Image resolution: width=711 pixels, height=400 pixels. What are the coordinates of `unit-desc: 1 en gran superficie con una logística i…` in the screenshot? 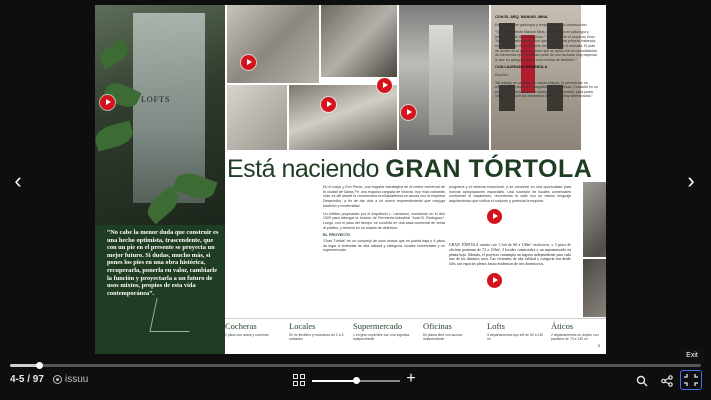 It's located at (381, 337).